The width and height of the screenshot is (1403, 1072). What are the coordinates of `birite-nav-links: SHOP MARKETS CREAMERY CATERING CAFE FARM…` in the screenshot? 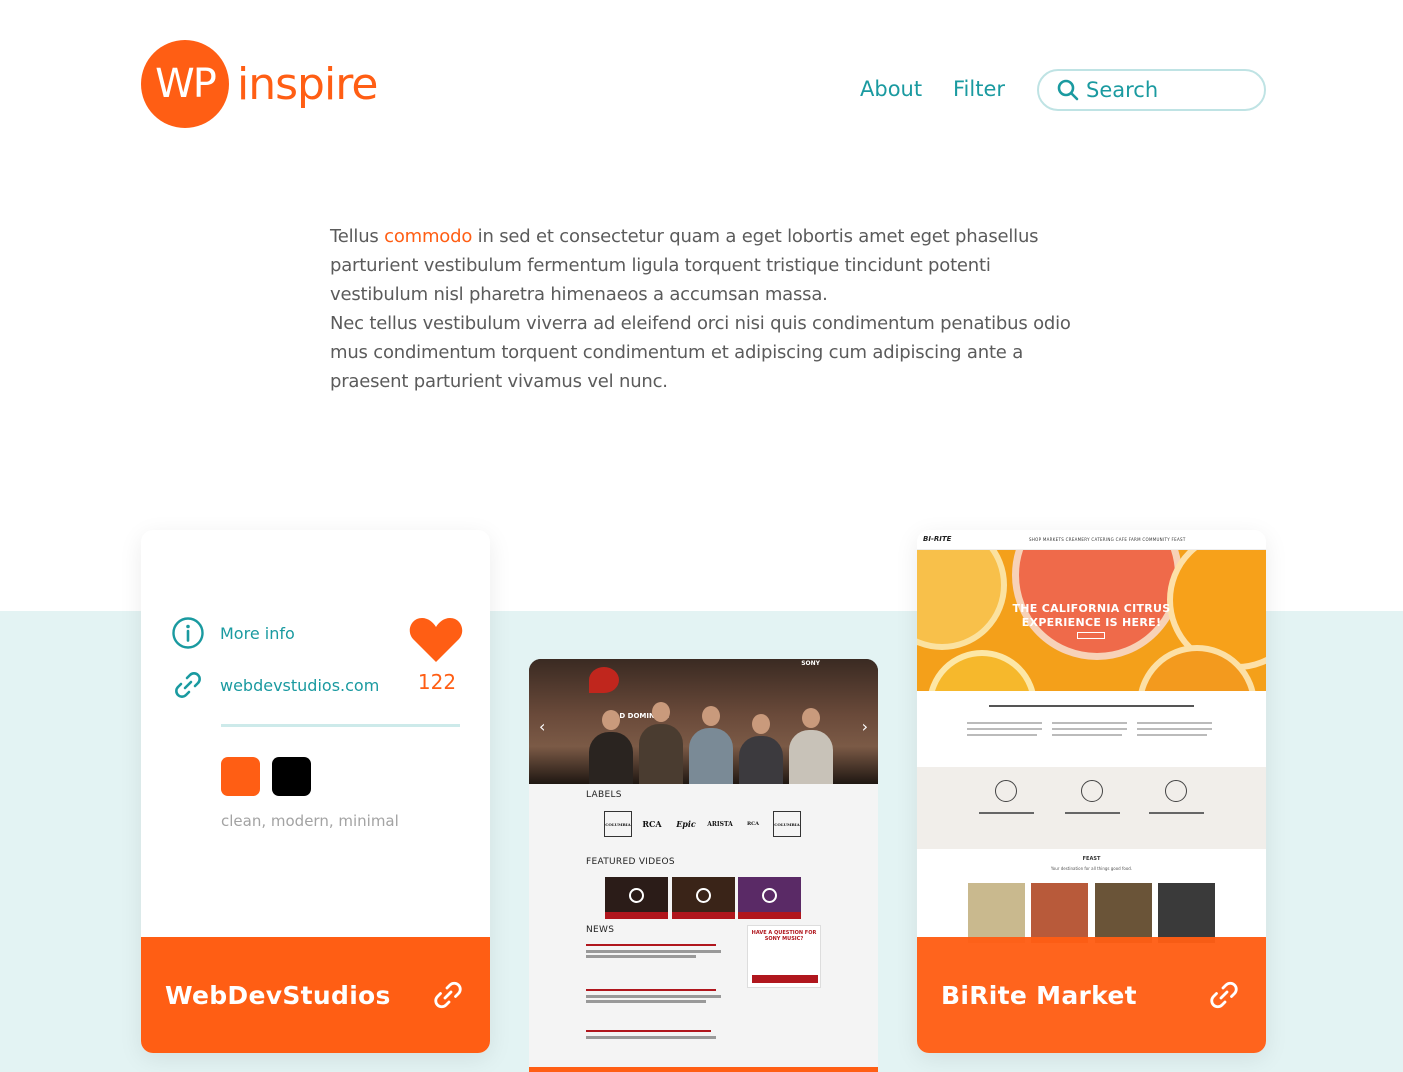 It's located at (1107, 539).